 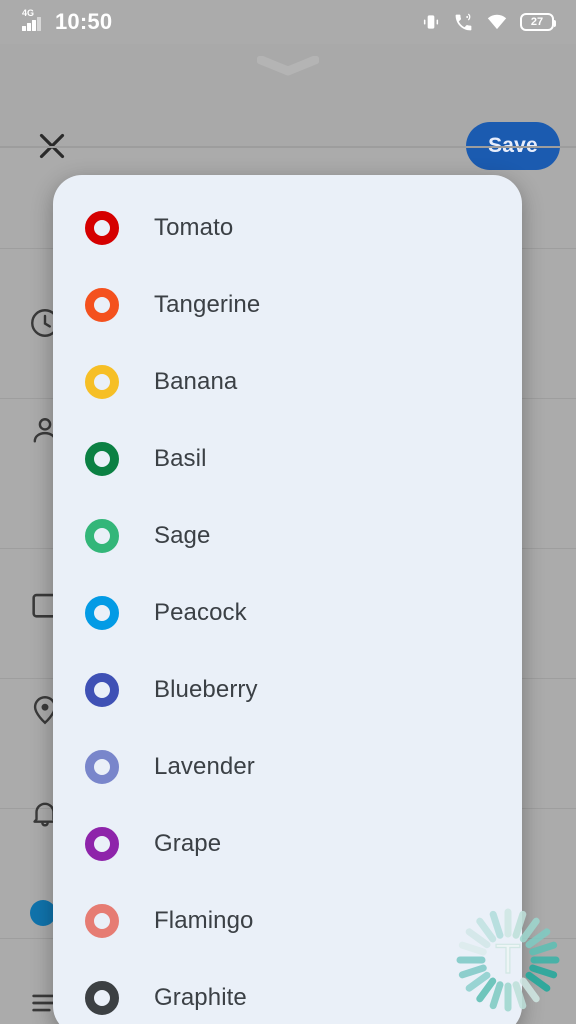 I want to click on app-sheet-header: Save, so click(x=288, y=107).